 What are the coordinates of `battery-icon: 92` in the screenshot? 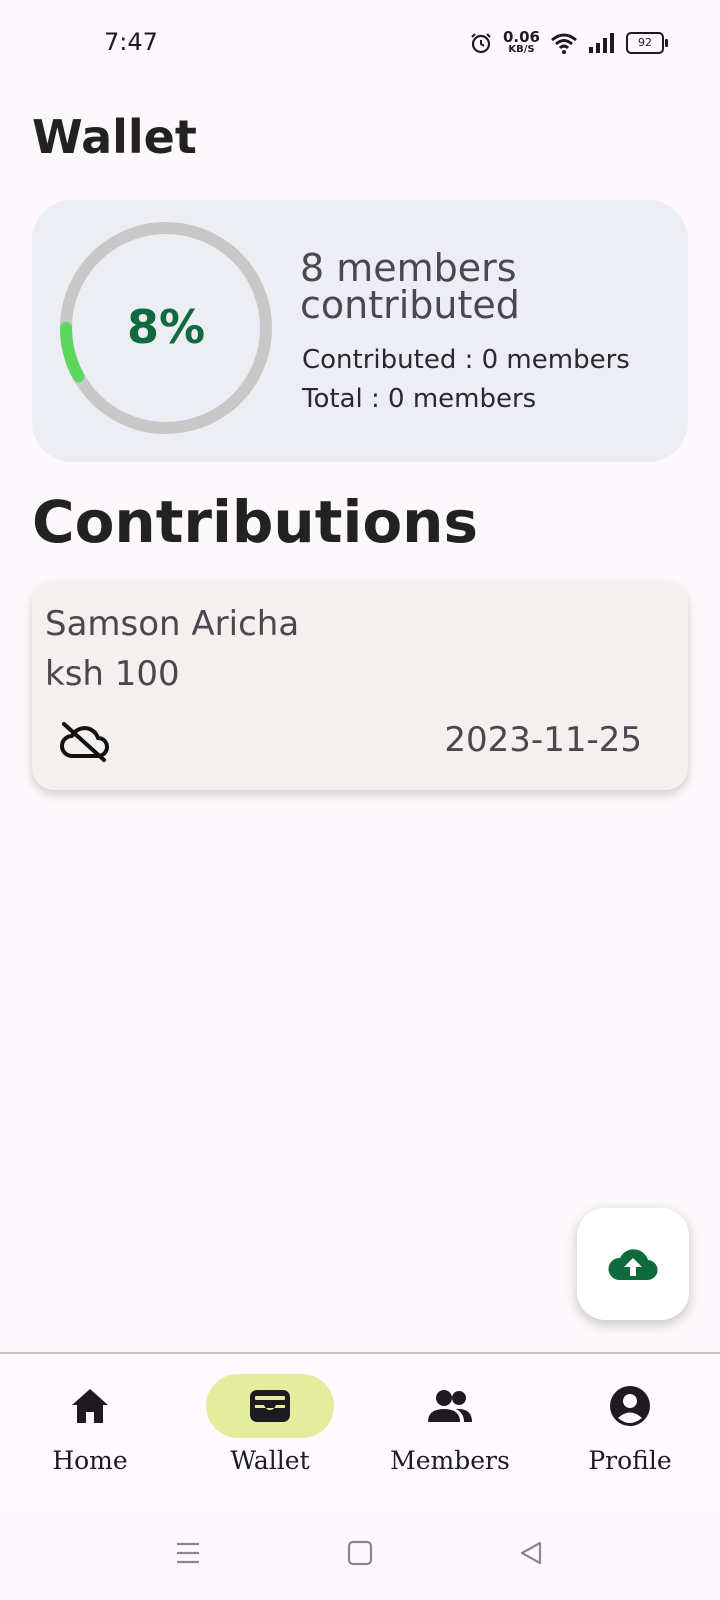 It's located at (647, 42).